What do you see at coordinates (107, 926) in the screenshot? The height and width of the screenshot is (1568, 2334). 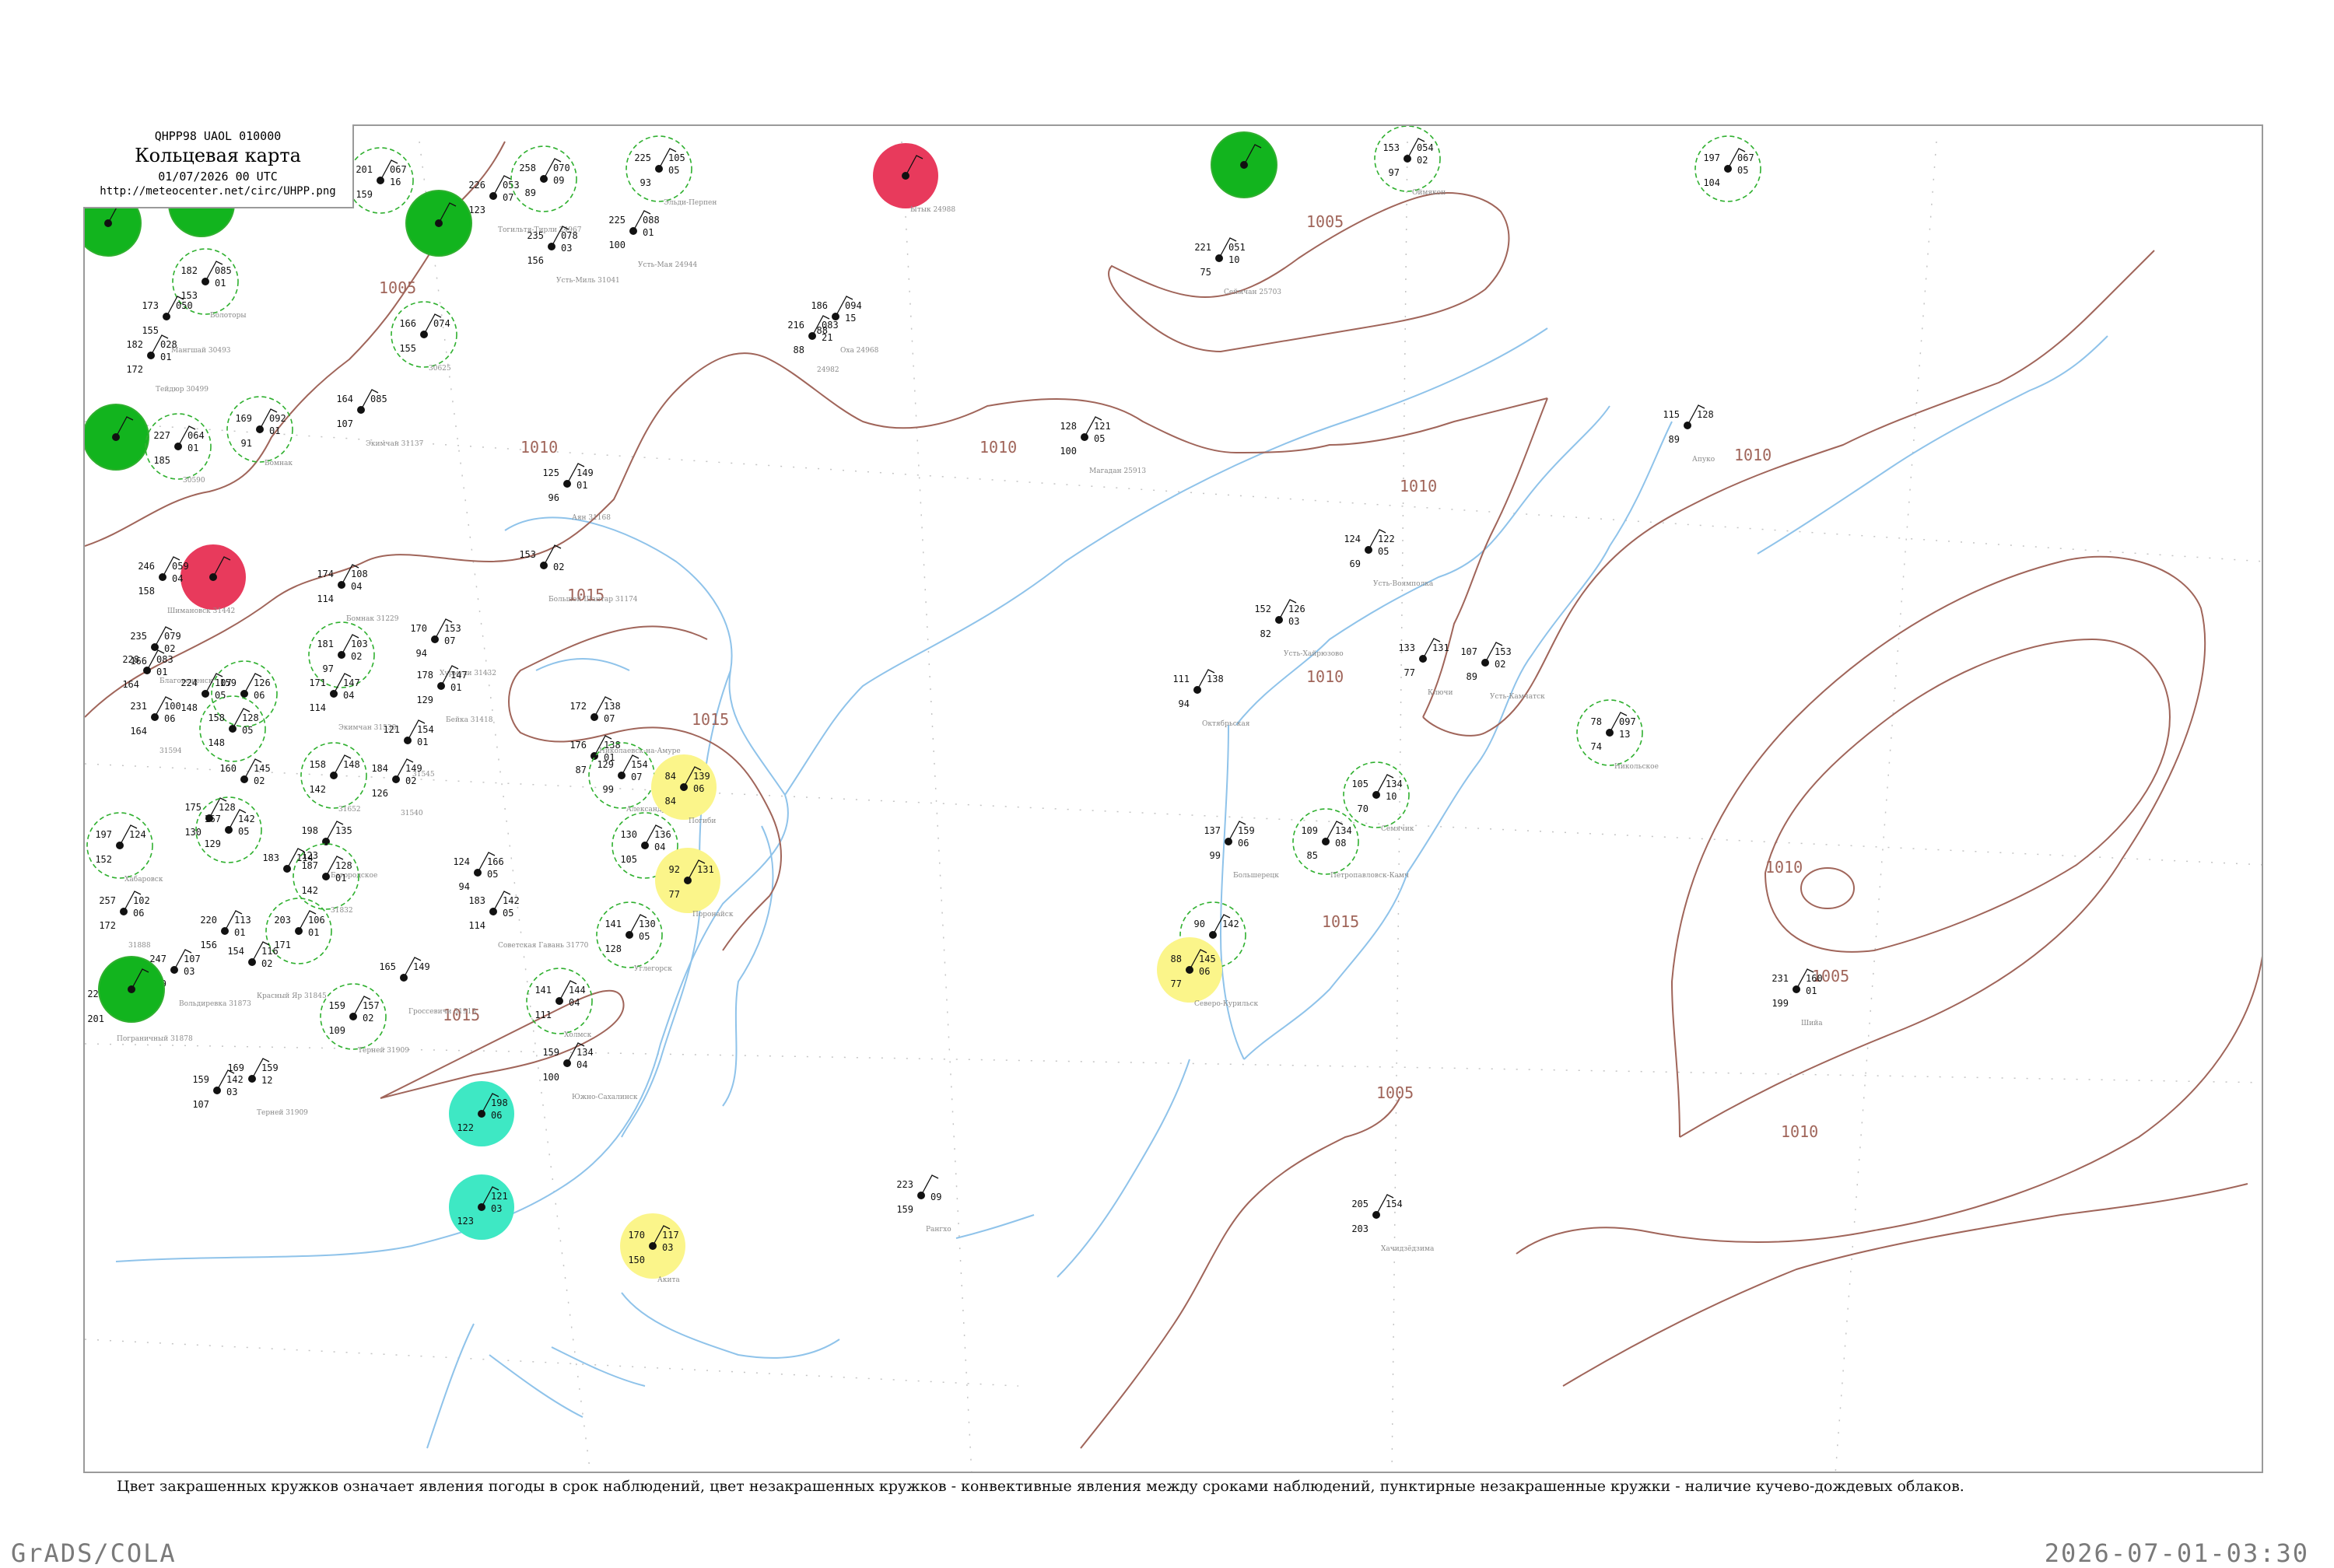 I see `station-dewpoint: 172` at bounding box center [107, 926].